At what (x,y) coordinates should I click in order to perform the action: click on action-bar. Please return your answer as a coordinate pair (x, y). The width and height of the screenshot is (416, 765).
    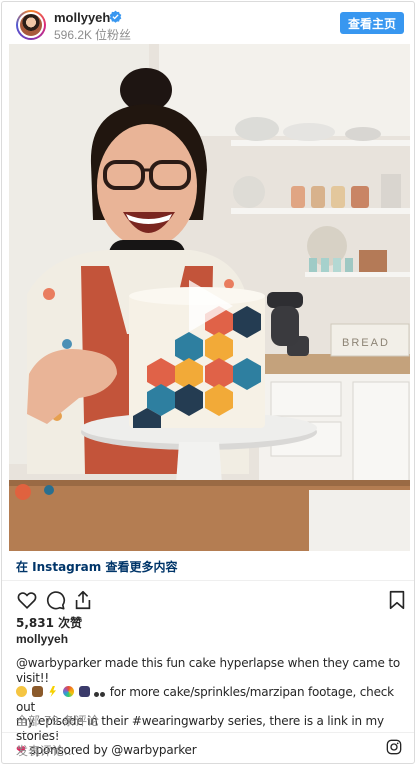
    Looking at the image, I should click on (210, 600).